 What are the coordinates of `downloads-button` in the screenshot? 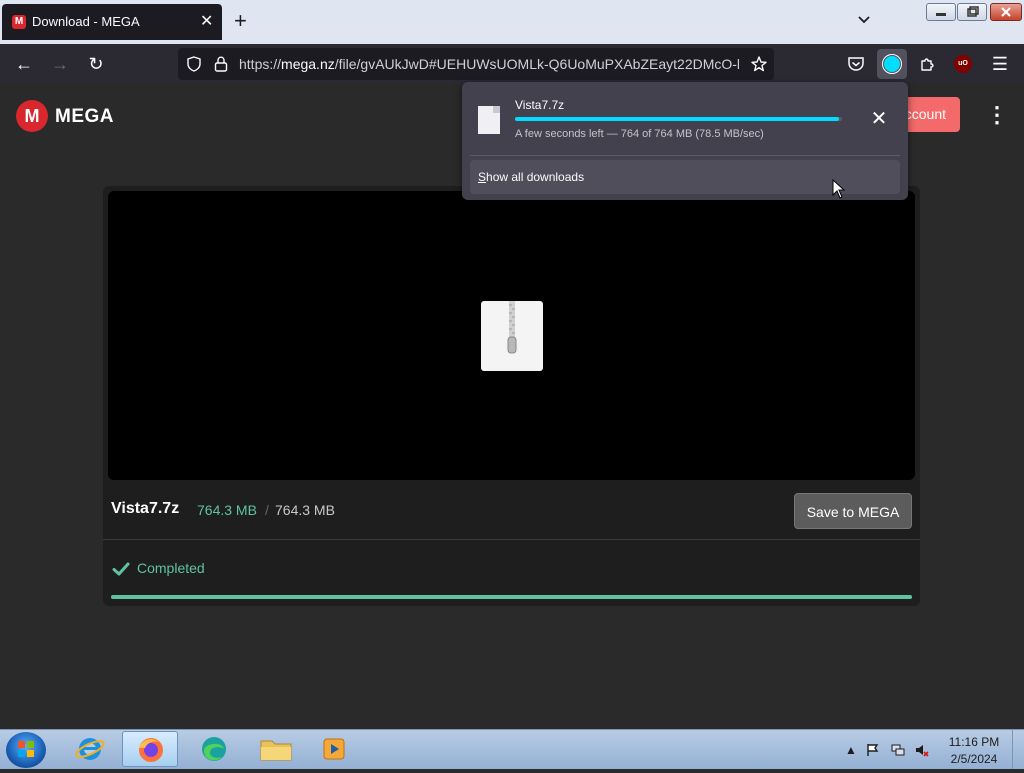 It's located at (892, 64).